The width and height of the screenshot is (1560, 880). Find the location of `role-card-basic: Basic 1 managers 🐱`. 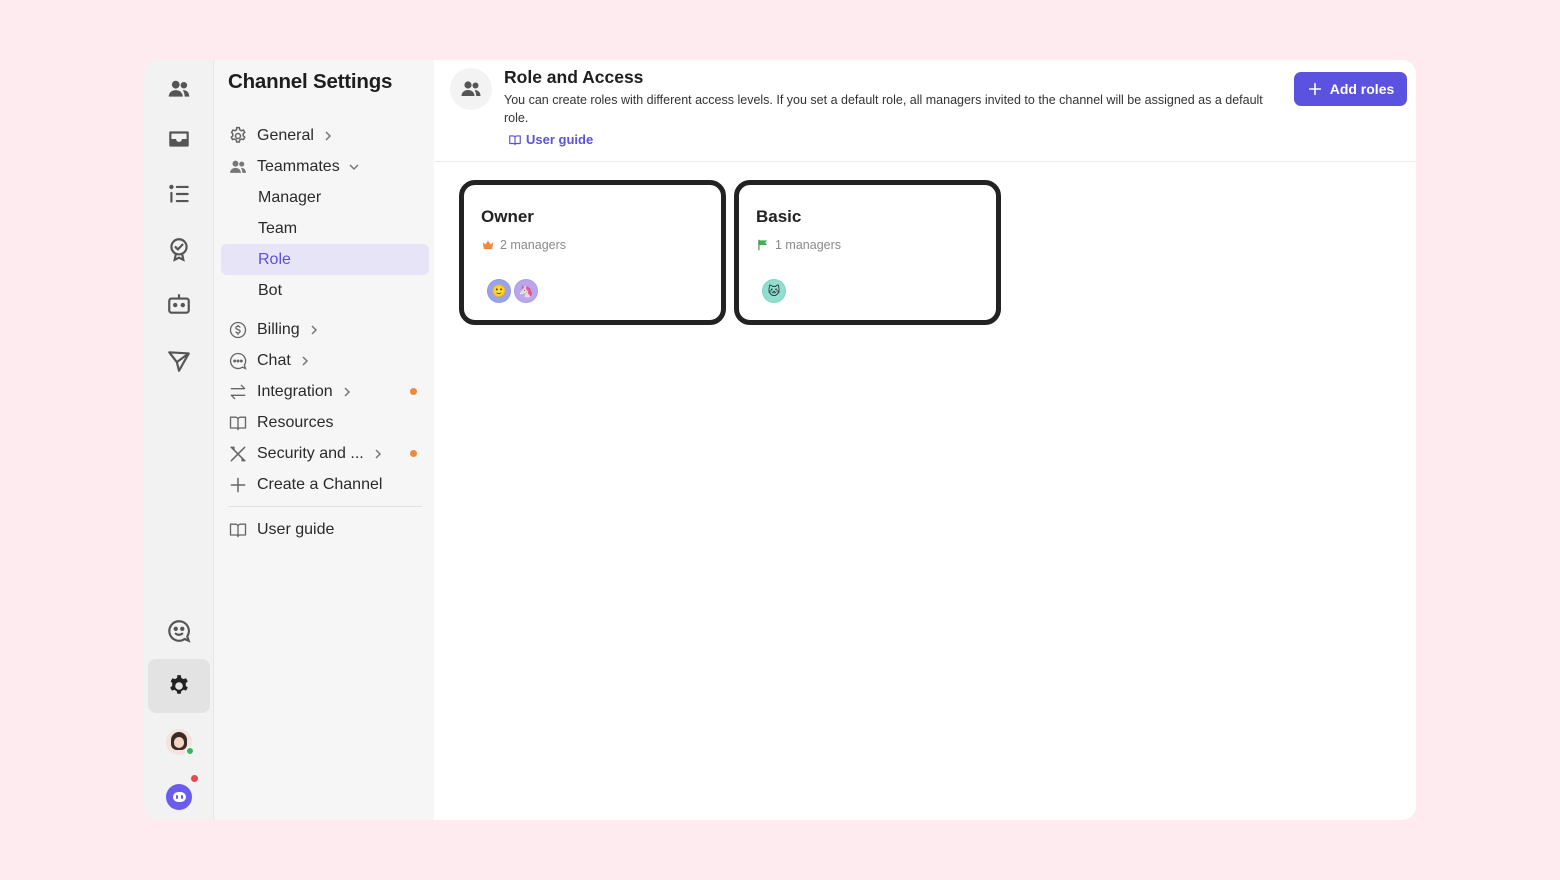

role-card-basic: Basic 1 managers 🐱 is located at coordinates (867, 252).